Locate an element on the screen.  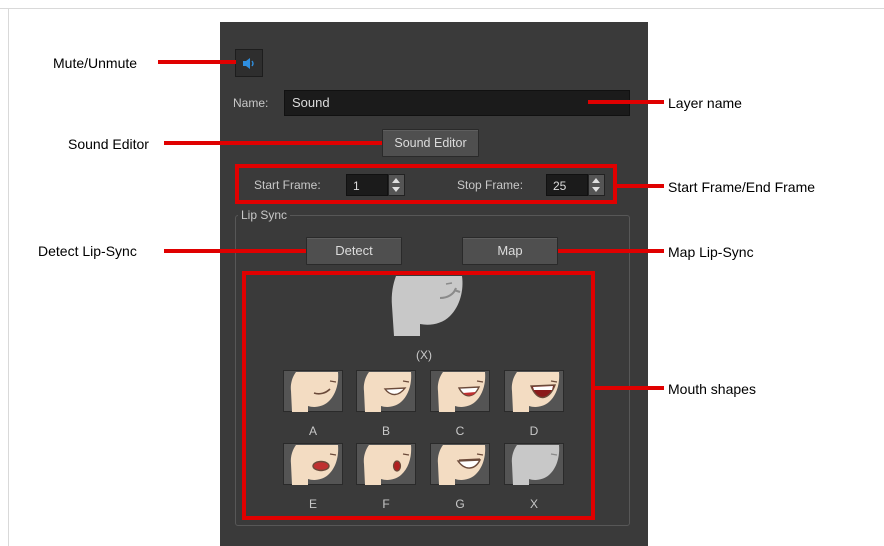
annotation-line-layer-name is located at coordinates (626, 102).